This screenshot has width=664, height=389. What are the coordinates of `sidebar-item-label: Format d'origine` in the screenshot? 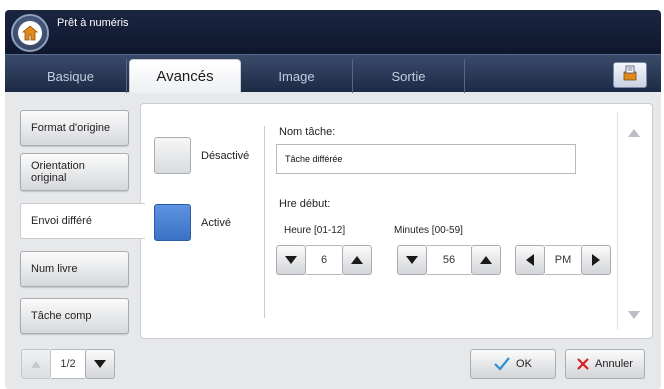 It's located at (71, 128).